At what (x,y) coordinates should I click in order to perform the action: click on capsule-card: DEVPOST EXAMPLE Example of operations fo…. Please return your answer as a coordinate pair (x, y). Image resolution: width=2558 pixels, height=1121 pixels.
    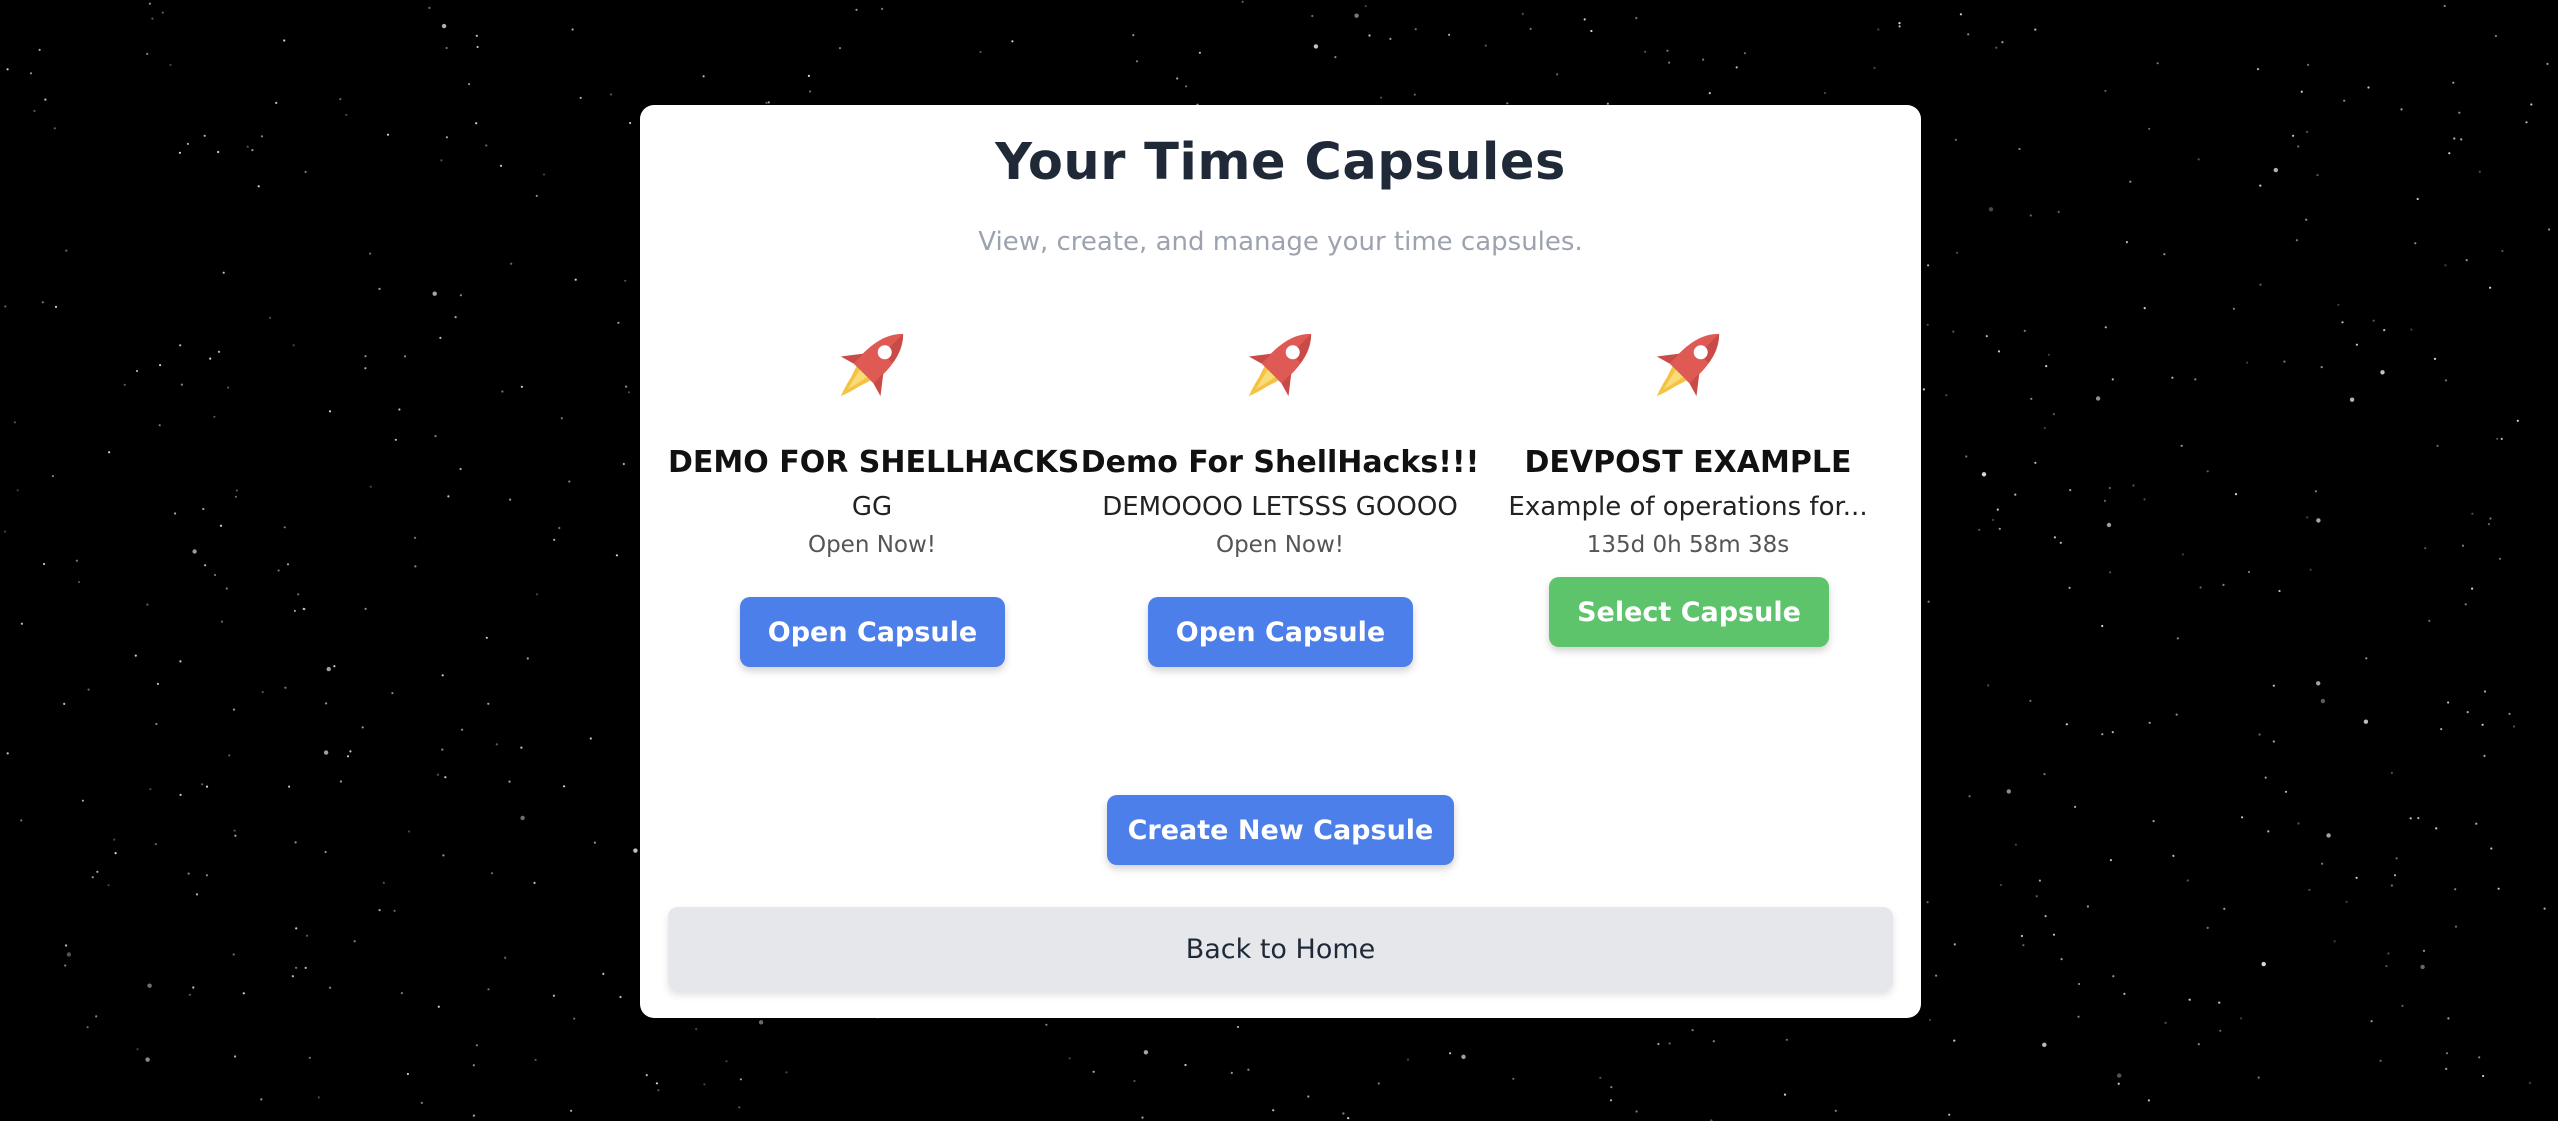
    Looking at the image, I should click on (1688, 436).